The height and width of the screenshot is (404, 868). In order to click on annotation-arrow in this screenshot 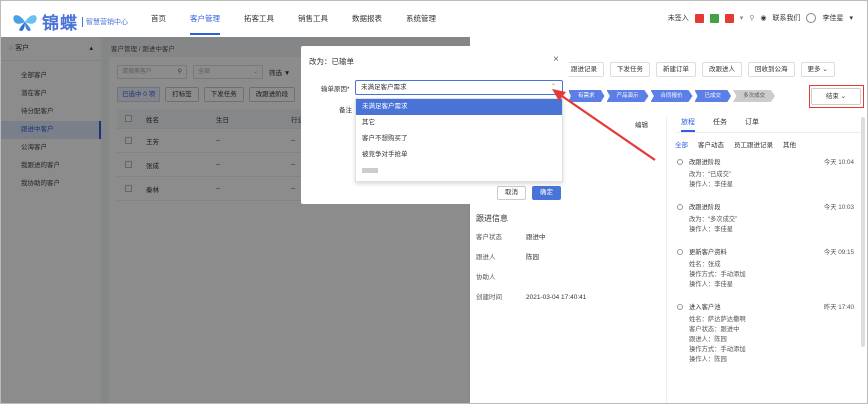, I will do `click(604, 125)`.